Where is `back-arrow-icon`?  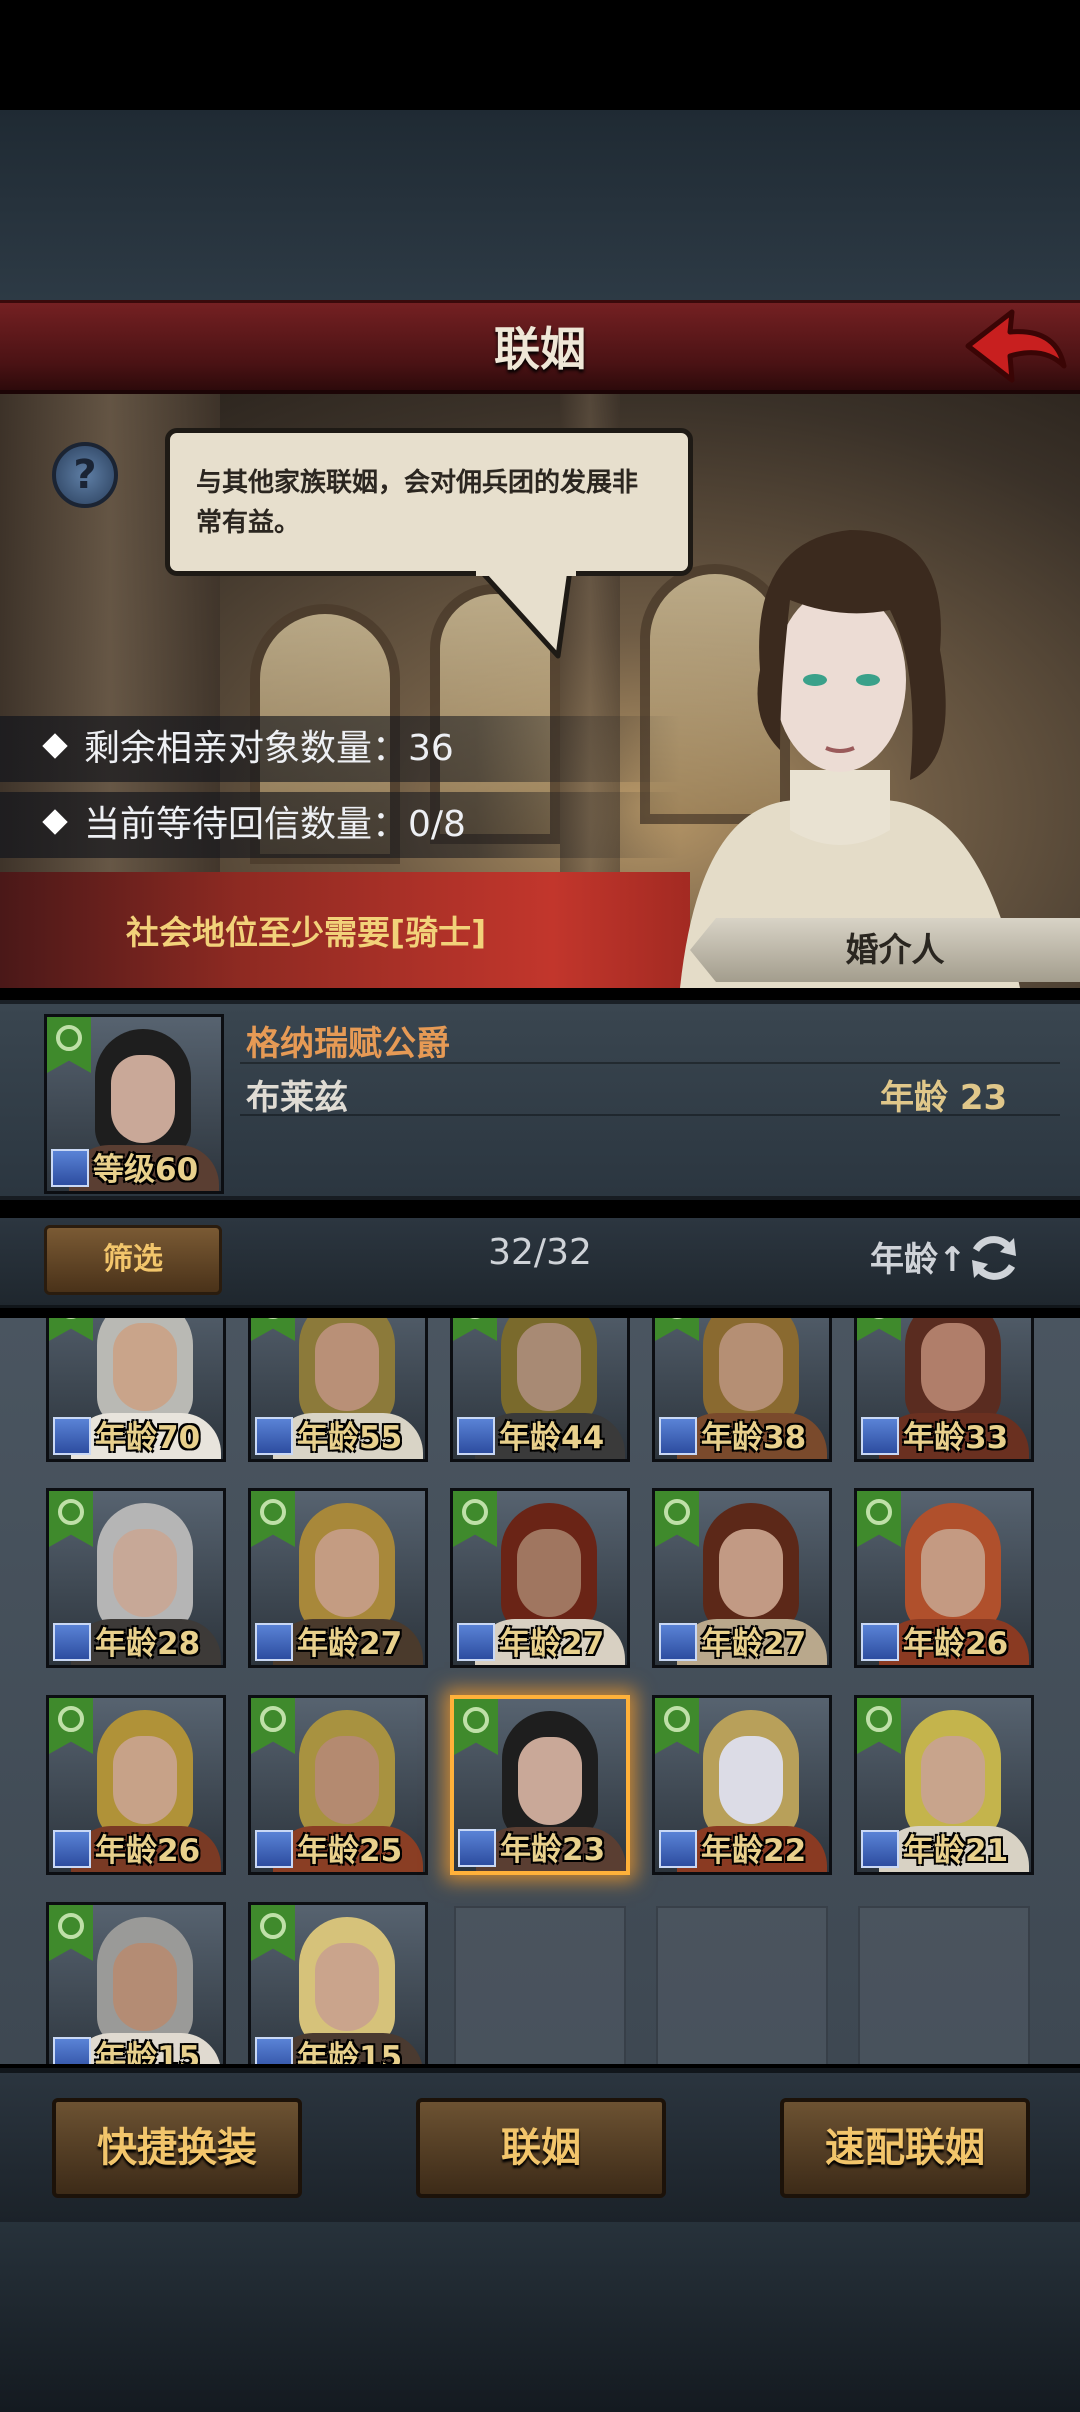 back-arrow-icon is located at coordinates (1015, 346).